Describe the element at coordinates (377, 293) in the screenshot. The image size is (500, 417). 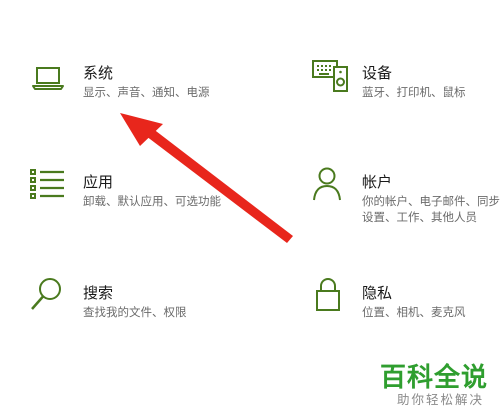
I see `tile-title: 隐私` at that location.